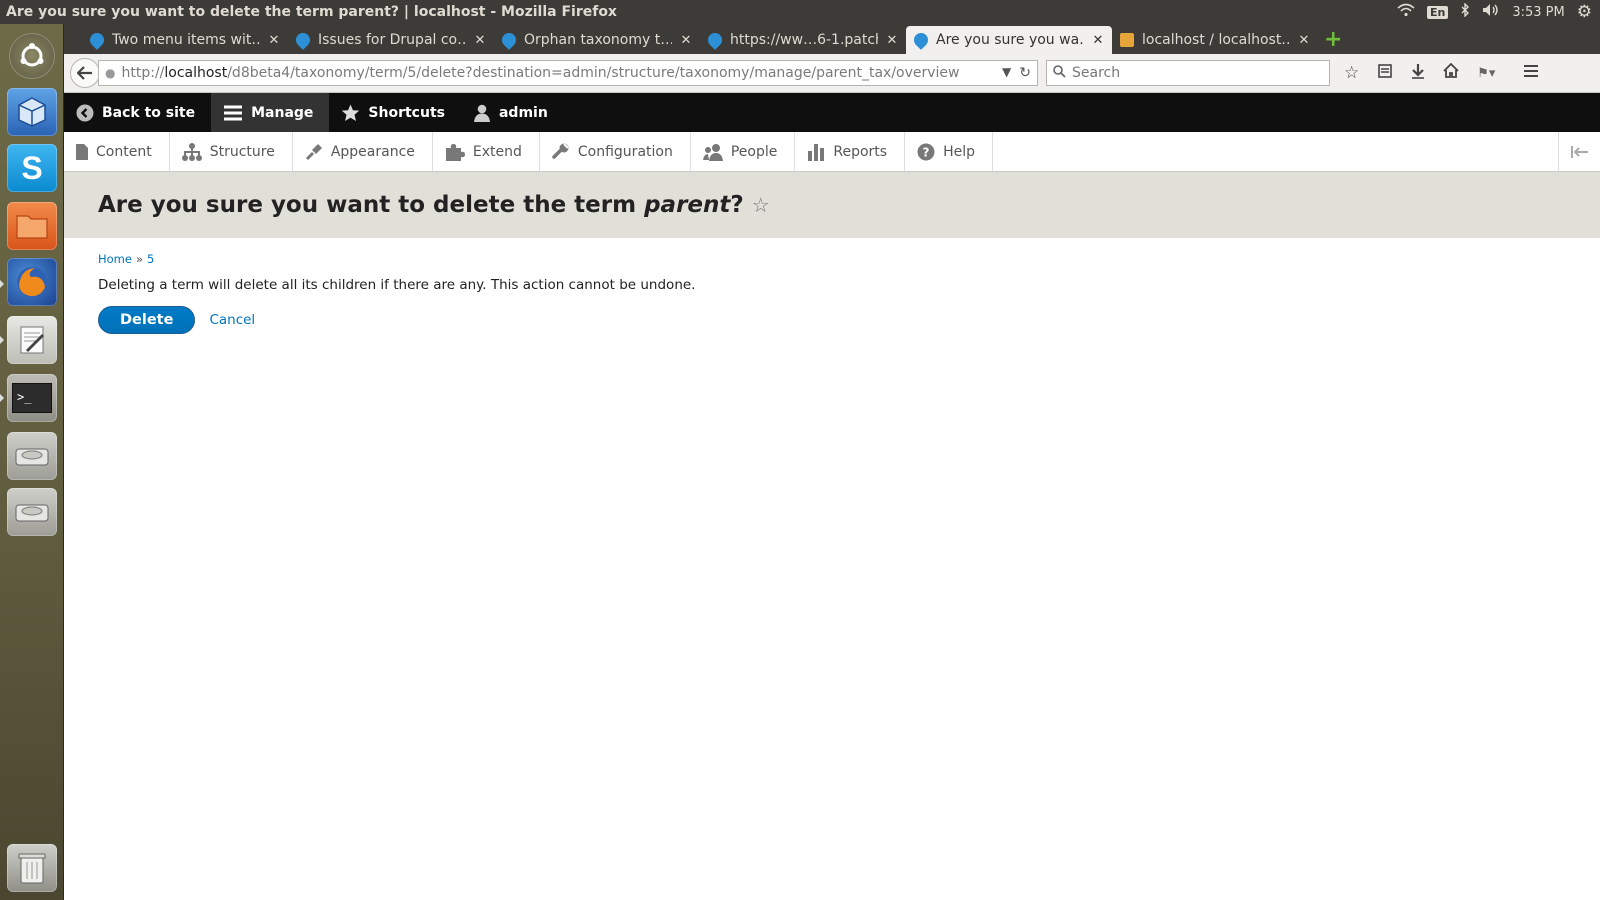 The image size is (1600, 900). What do you see at coordinates (406, 112) in the screenshot?
I see `shortcuts-label: Shortcuts` at bounding box center [406, 112].